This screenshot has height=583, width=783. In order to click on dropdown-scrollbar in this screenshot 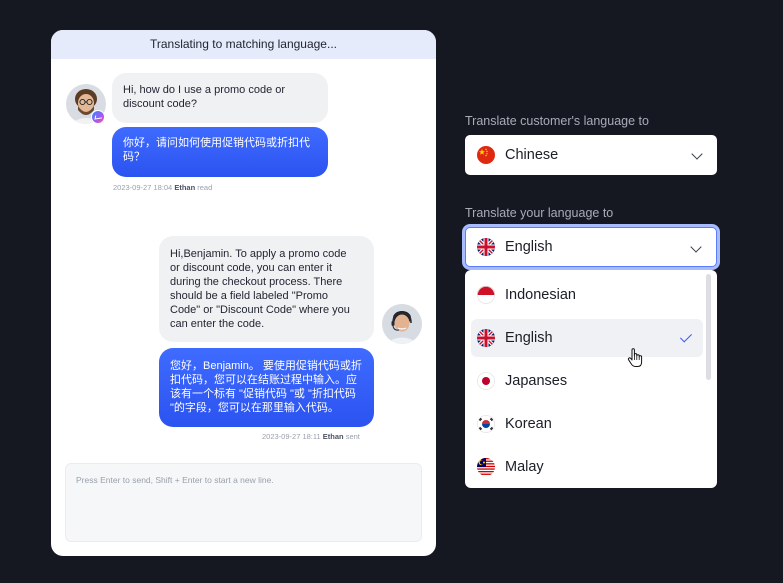, I will do `click(708, 327)`.